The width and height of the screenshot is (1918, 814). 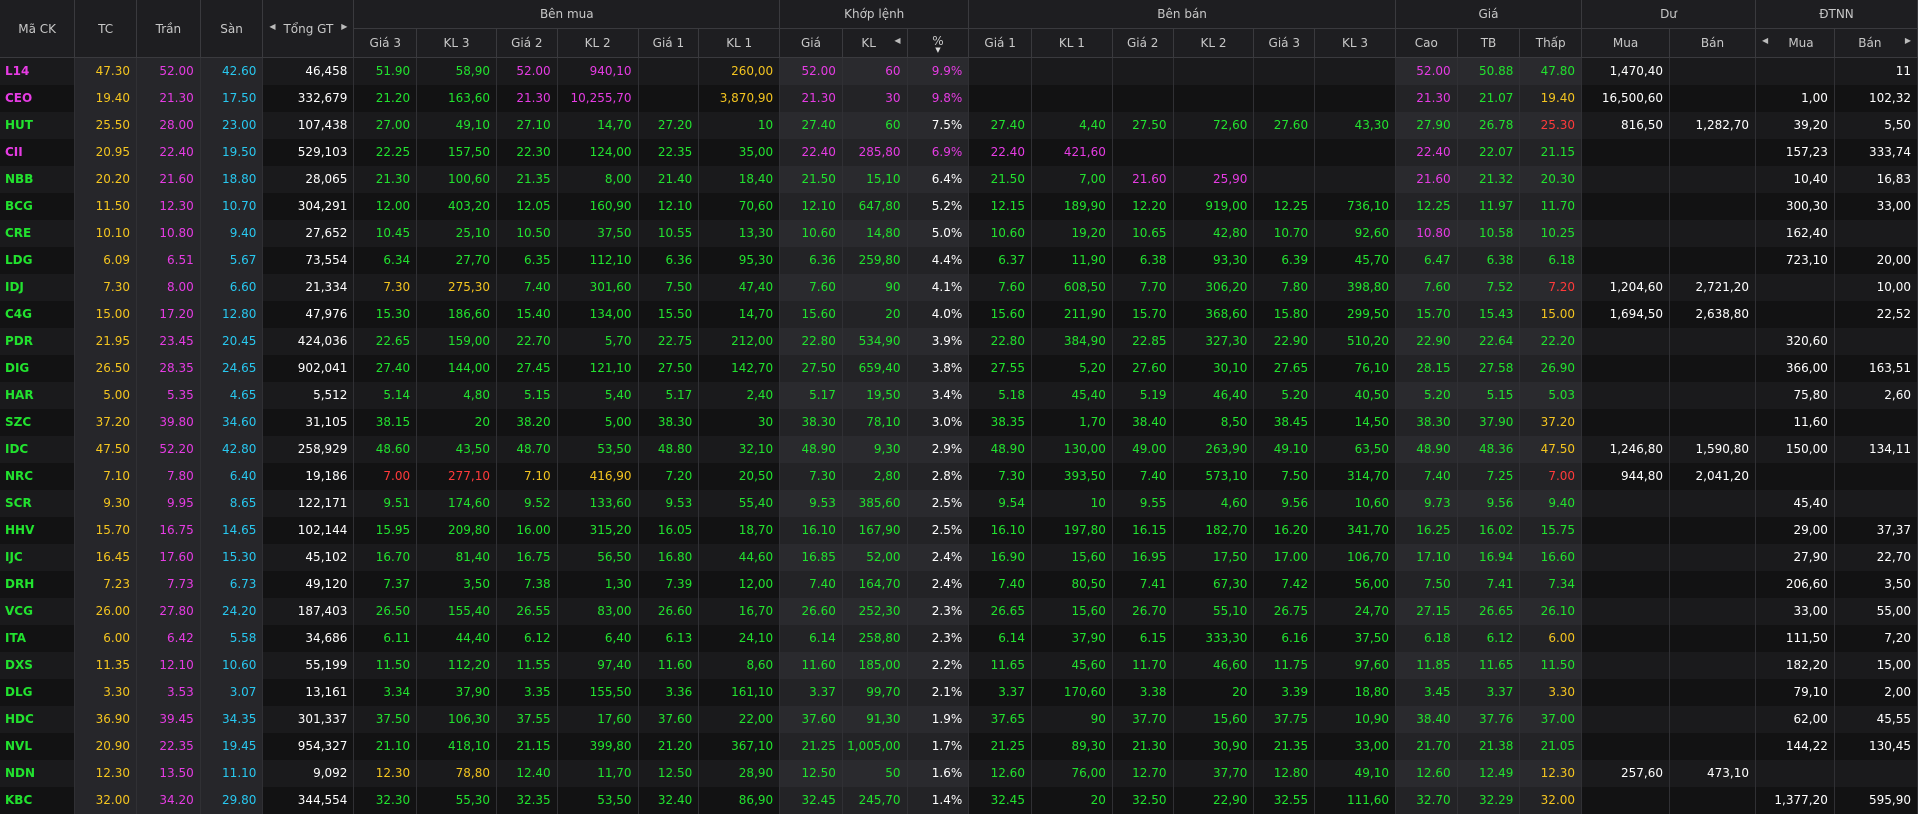 What do you see at coordinates (875, 43) in the screenshot?
I see `col-match-vol: KL ◀` at bounding box center [875, 43].